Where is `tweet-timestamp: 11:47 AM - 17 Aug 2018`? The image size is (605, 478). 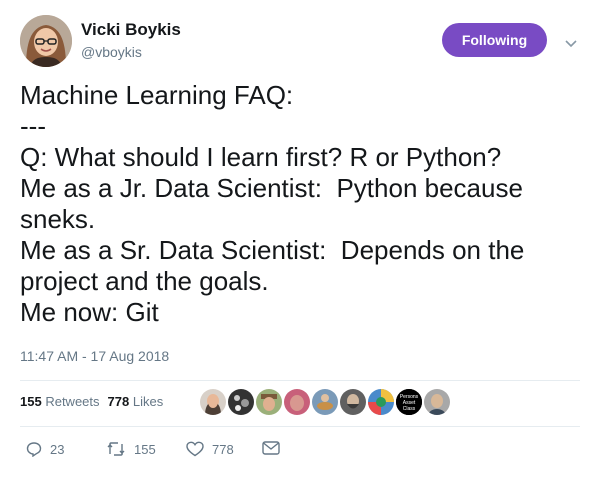 tweet-timestamp: 11:47 AM - 17 Aug 2018 is located at coordinates (94, 356).